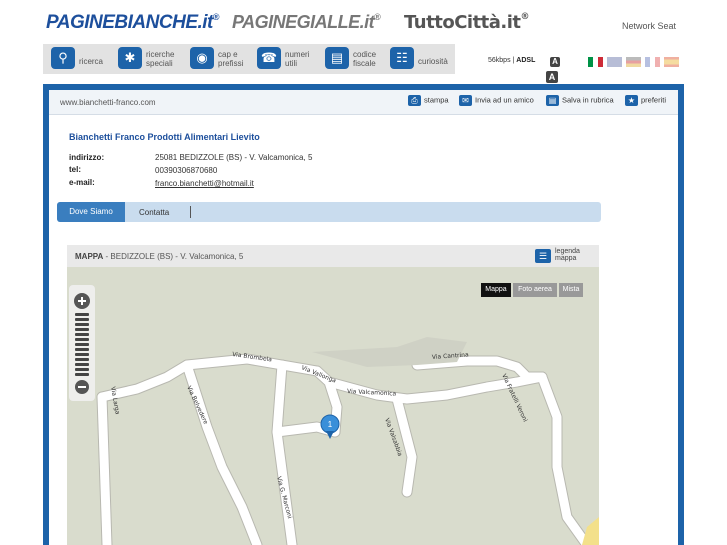 The image size is (727, 545). I want to click on toolbar-label: ricerca, so click(91, 61).